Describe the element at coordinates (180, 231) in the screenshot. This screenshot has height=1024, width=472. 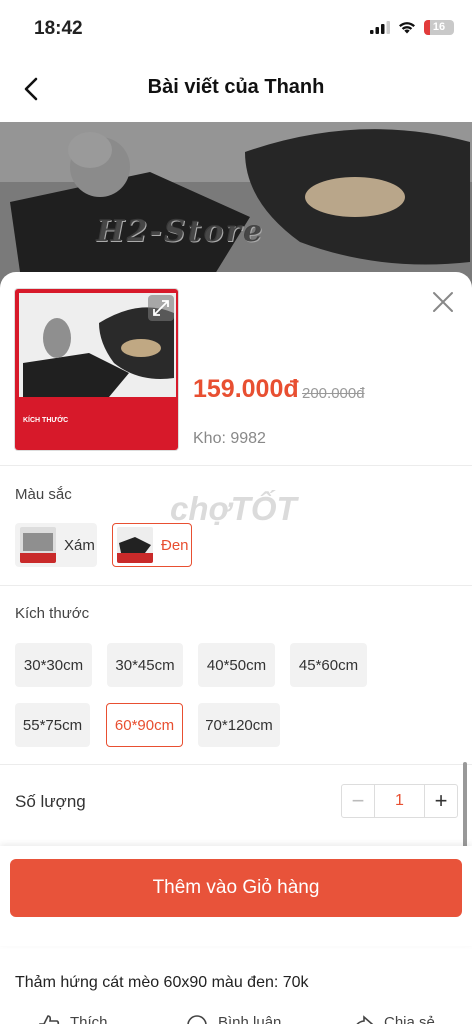
I see `hero-watermark: H2-Store` at that location.